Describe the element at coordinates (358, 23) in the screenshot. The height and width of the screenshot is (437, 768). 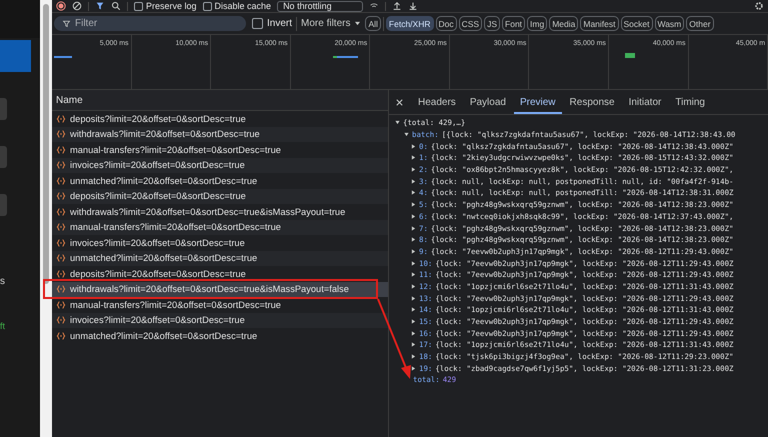
I see `caret-icon` at that location.